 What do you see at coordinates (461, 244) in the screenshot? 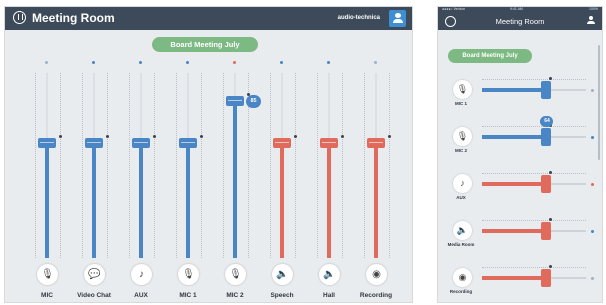
I see `channel-label: Media Room` at bounding box center [461, 244].